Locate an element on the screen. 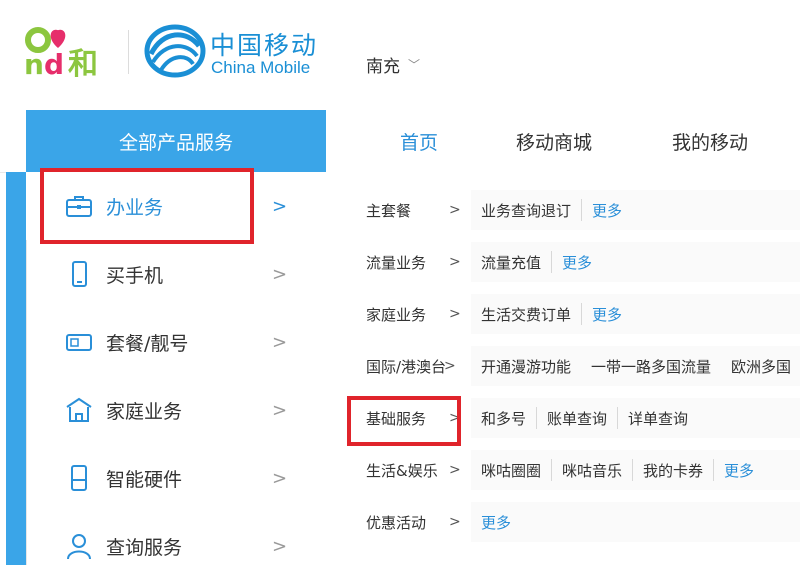  row-category: 家庭业务 is located at coordinates (396, 314).